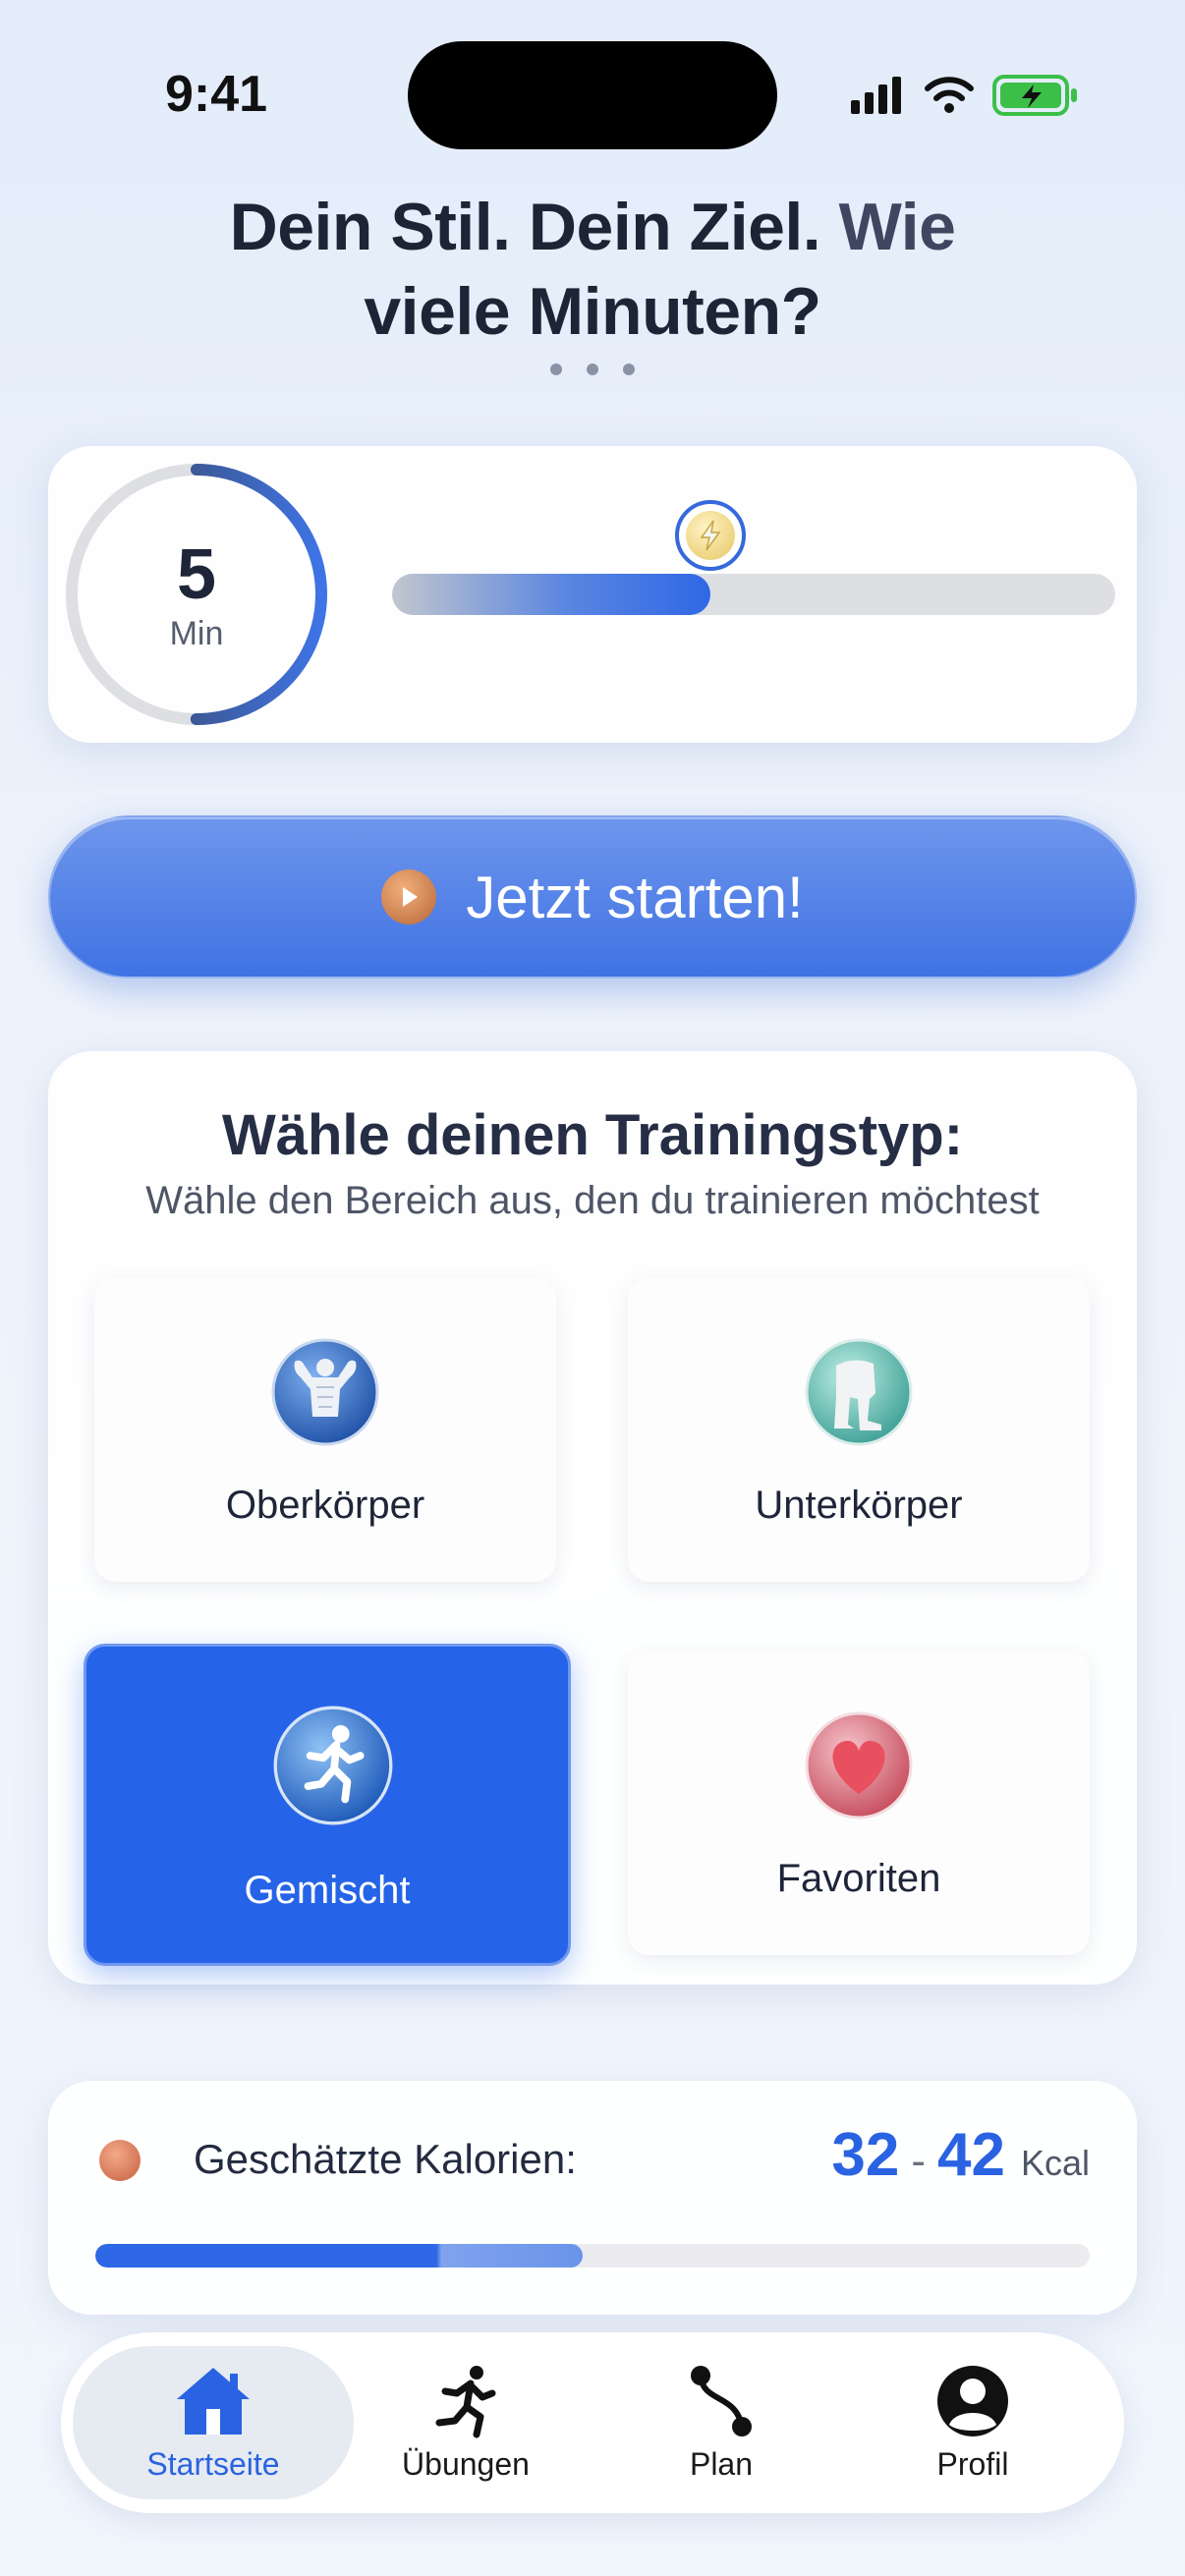  I want to click on tab-label: Übungen, so click(466, 2463).